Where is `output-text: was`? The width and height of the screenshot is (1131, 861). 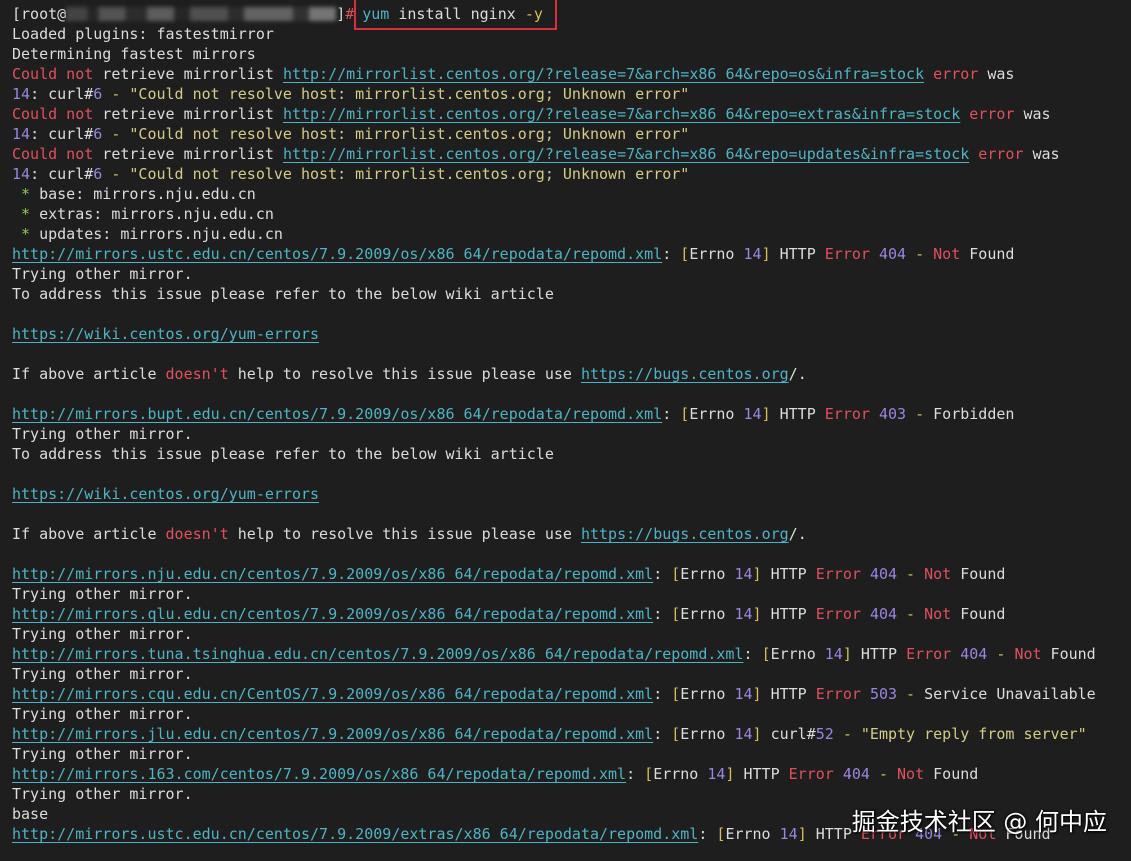 output-text: was is located at coordinates (996, 74).